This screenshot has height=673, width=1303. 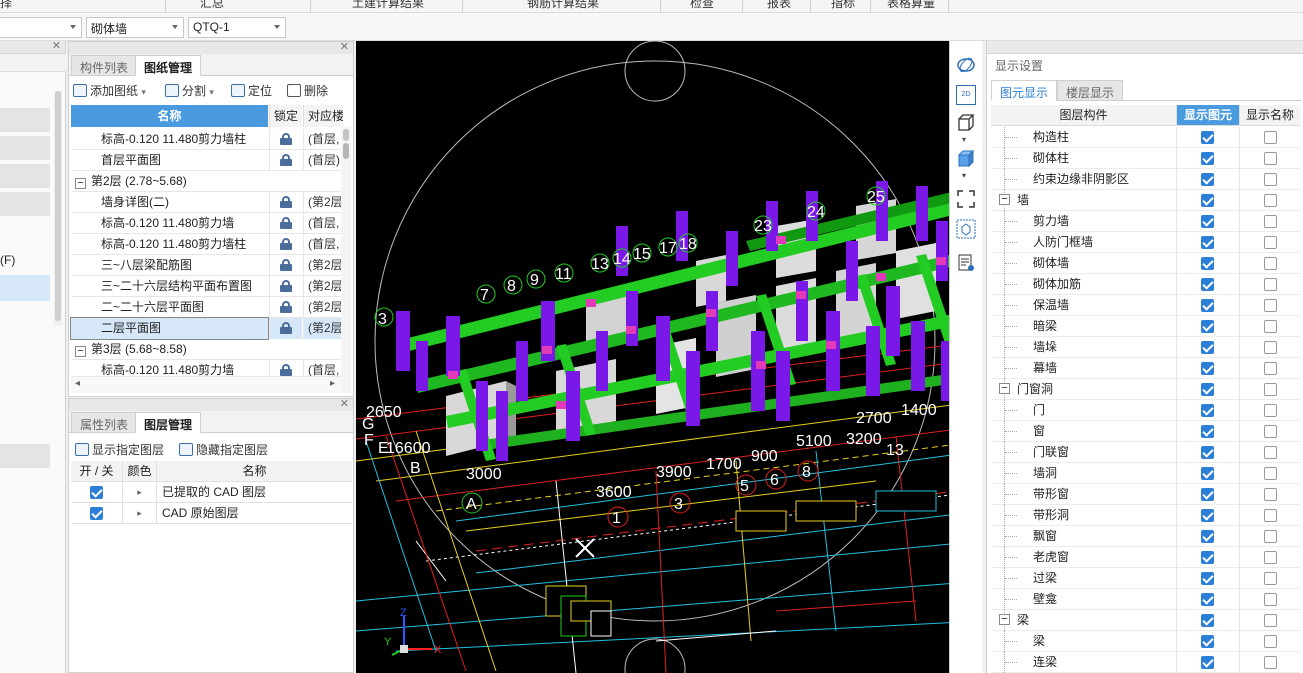 I want to click on column-header-layer-name: 名称, so click(x=254, y=471).